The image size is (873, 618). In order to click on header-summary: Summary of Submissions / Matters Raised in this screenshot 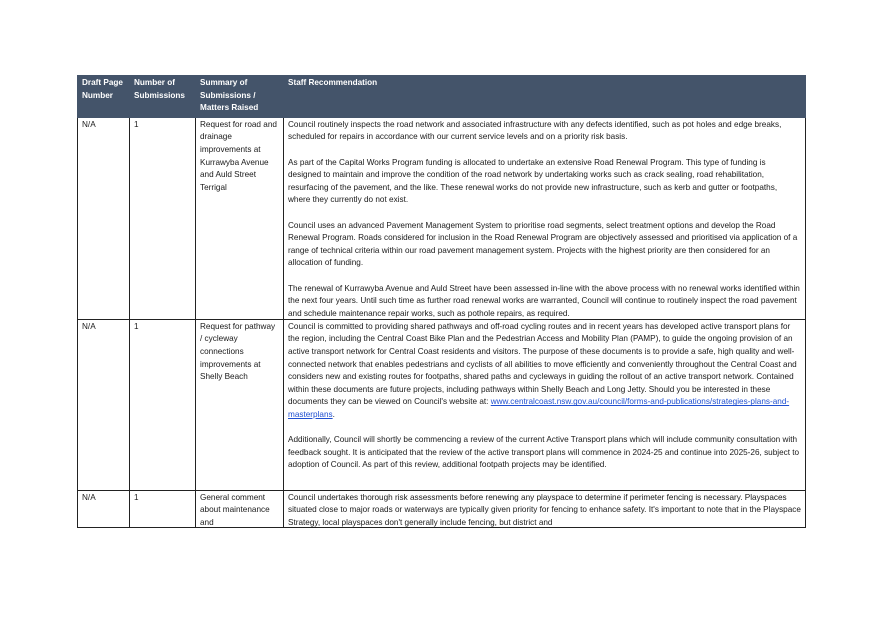, I will do `click(239, 96)`.